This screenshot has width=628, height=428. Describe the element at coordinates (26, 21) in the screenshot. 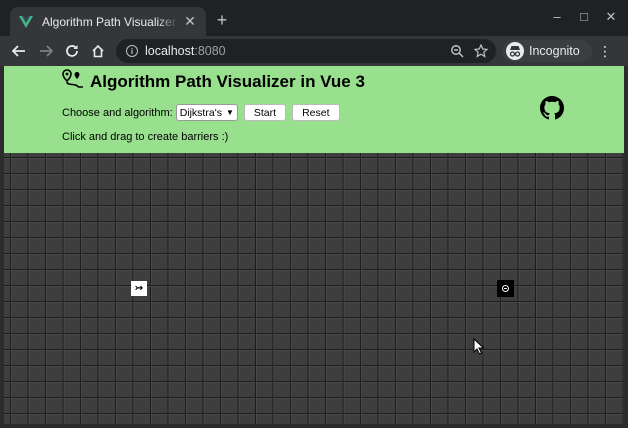

I see `vue-logo-icon` at that location.